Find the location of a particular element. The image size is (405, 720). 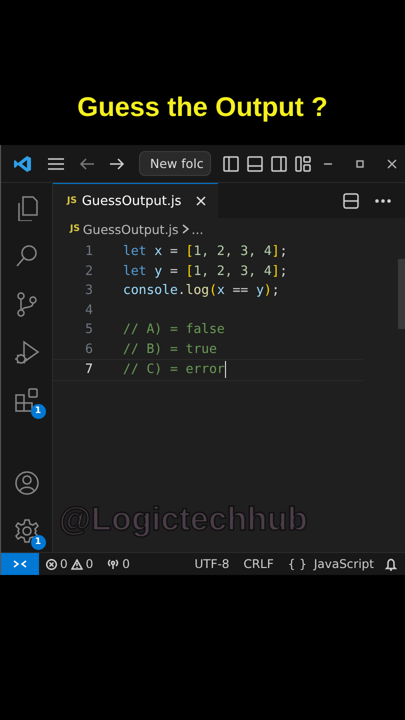

play-bug-icon is located at coordinates (27, 352).